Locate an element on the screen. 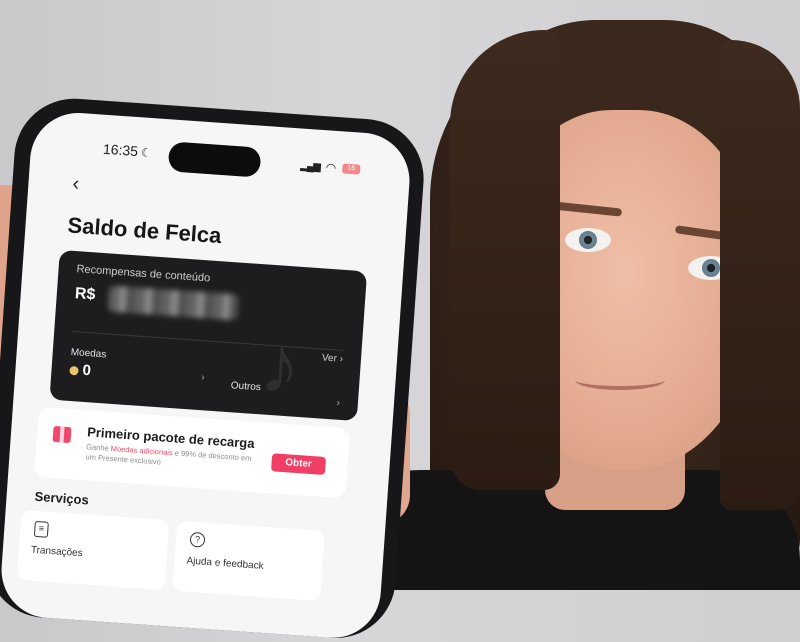 The image size is (800, 642). page-title: Saldo de Felca is located at coordinates (144, 230).